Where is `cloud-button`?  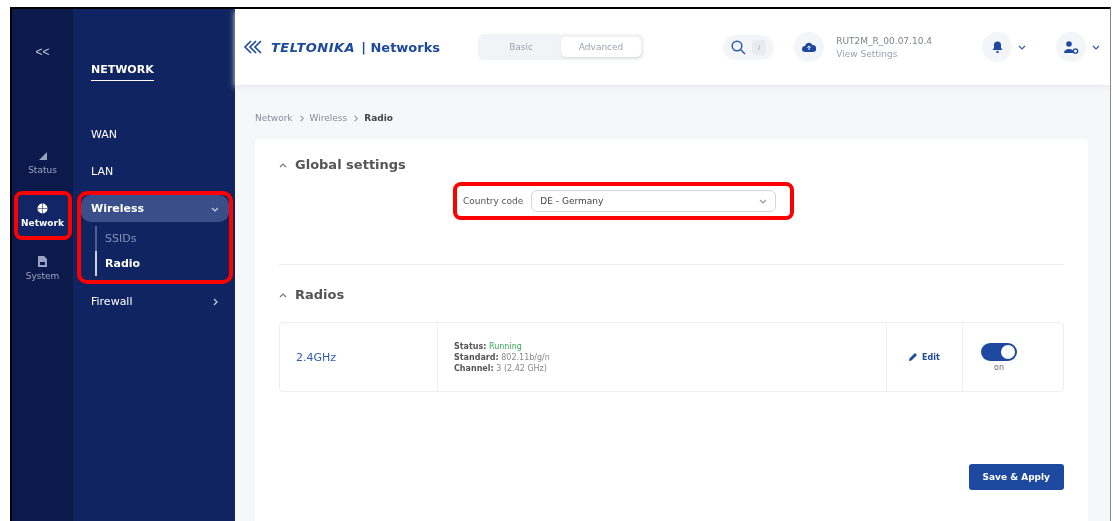 cloud-button is located at coordinates (809, 47).